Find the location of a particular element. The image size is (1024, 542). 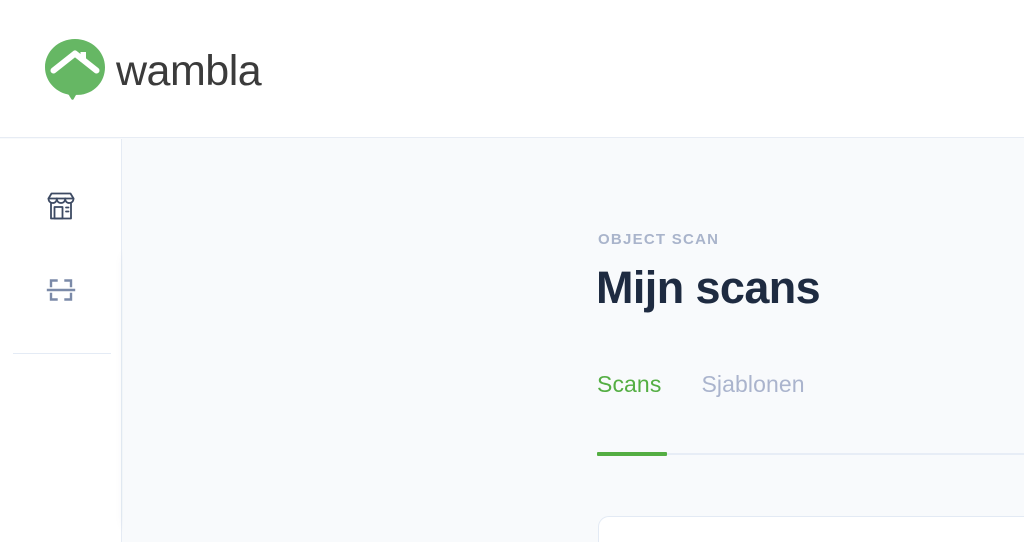

sidebar-rail is located at coordinates (61, 340).